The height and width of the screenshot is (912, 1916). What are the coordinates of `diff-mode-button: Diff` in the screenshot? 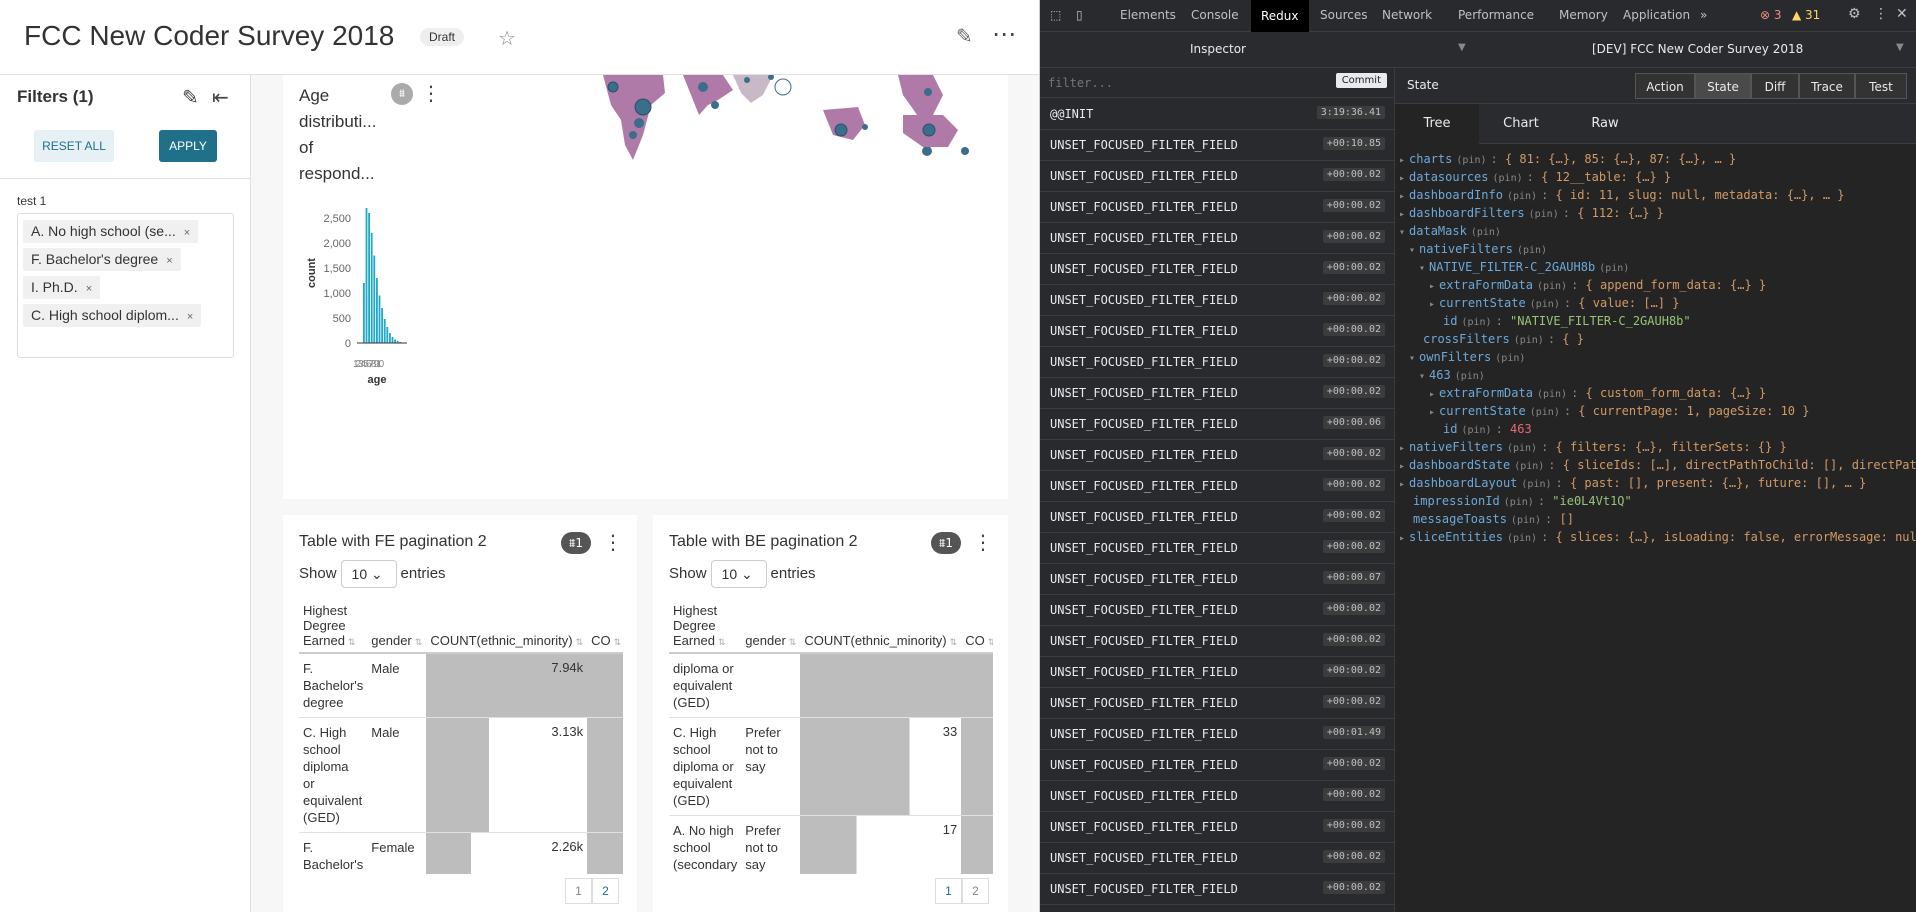 It's located at (1775, 86).